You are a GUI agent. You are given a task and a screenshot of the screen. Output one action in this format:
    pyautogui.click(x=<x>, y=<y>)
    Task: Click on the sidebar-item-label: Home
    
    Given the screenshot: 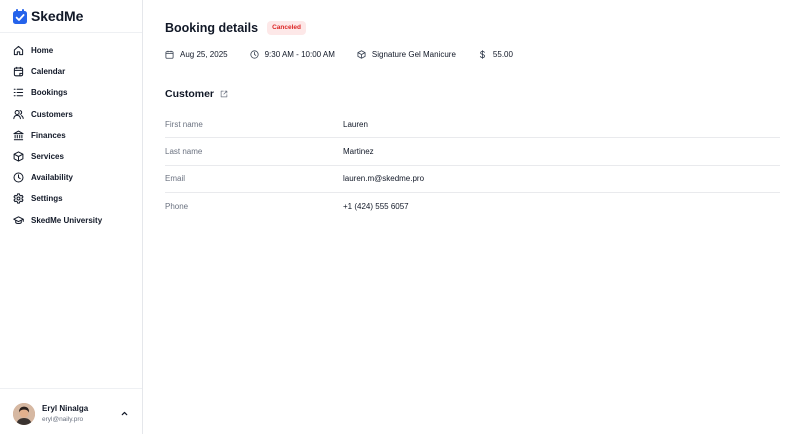 What is the action you would take?
    pyautogui.click(x=42, y=51)
    